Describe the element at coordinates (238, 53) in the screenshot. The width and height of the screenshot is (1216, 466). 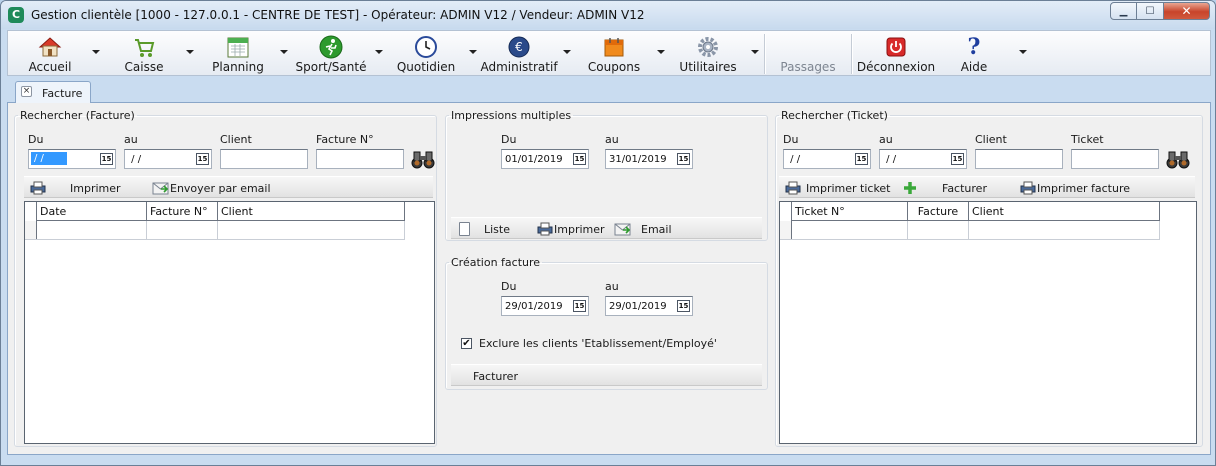
I see `toolbar-planning-button: Planning` at that location.